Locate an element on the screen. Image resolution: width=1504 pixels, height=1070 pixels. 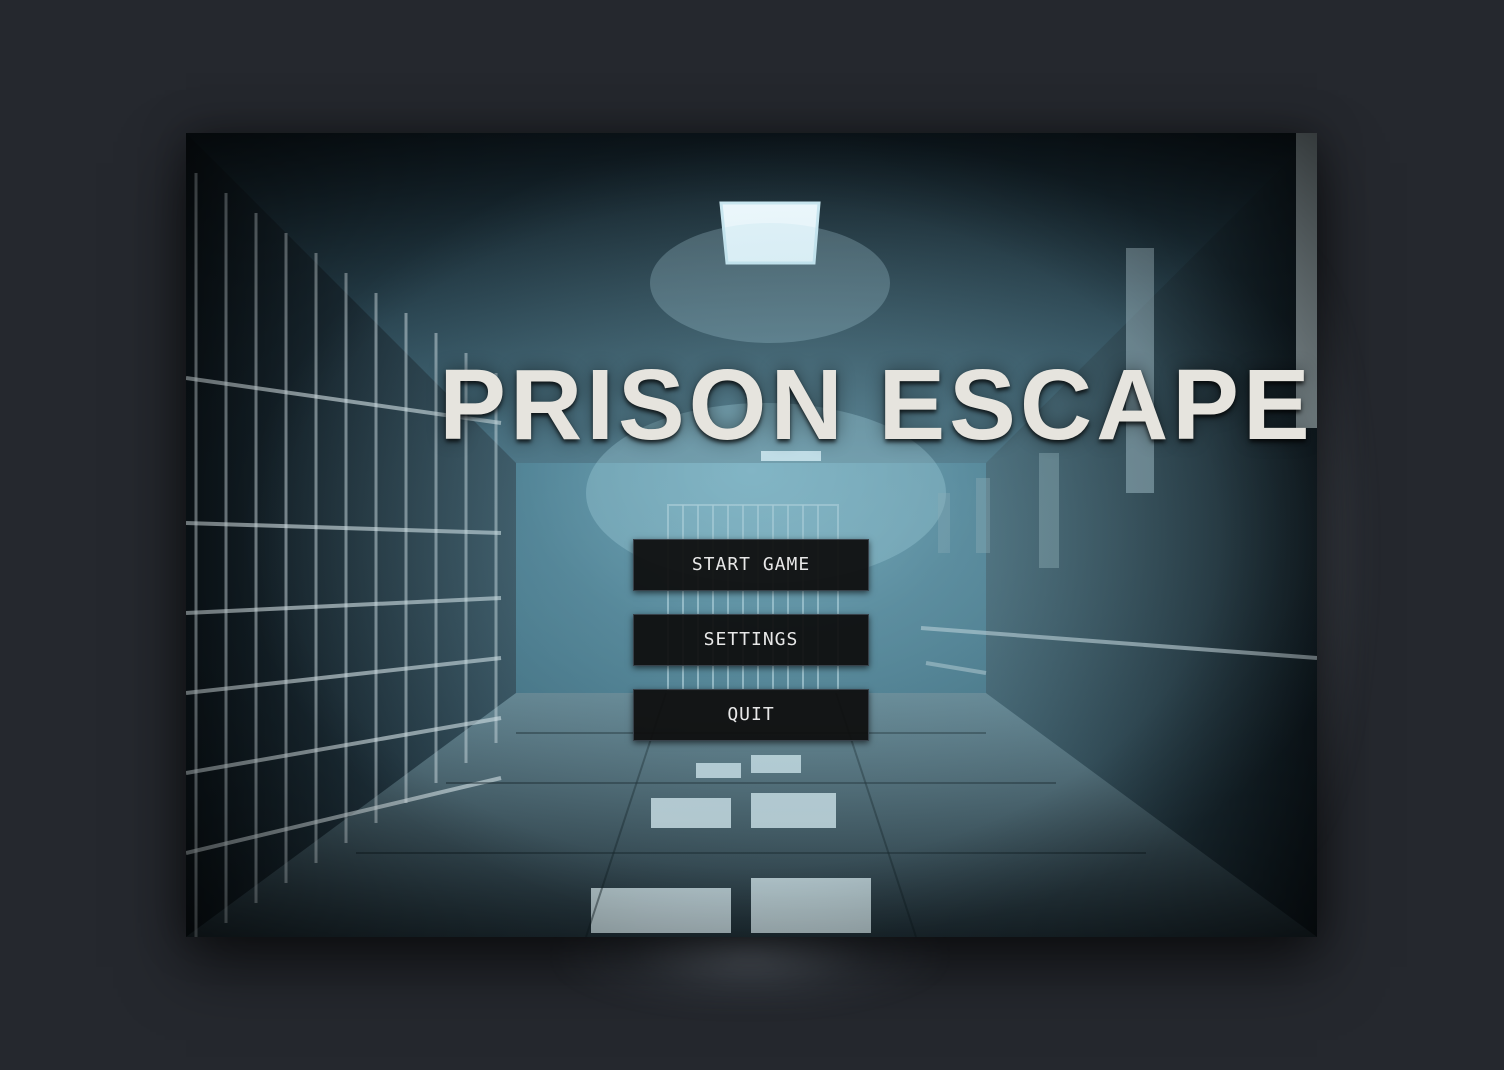
settings-button: SETTINGS is located at coordinates (751, 640).